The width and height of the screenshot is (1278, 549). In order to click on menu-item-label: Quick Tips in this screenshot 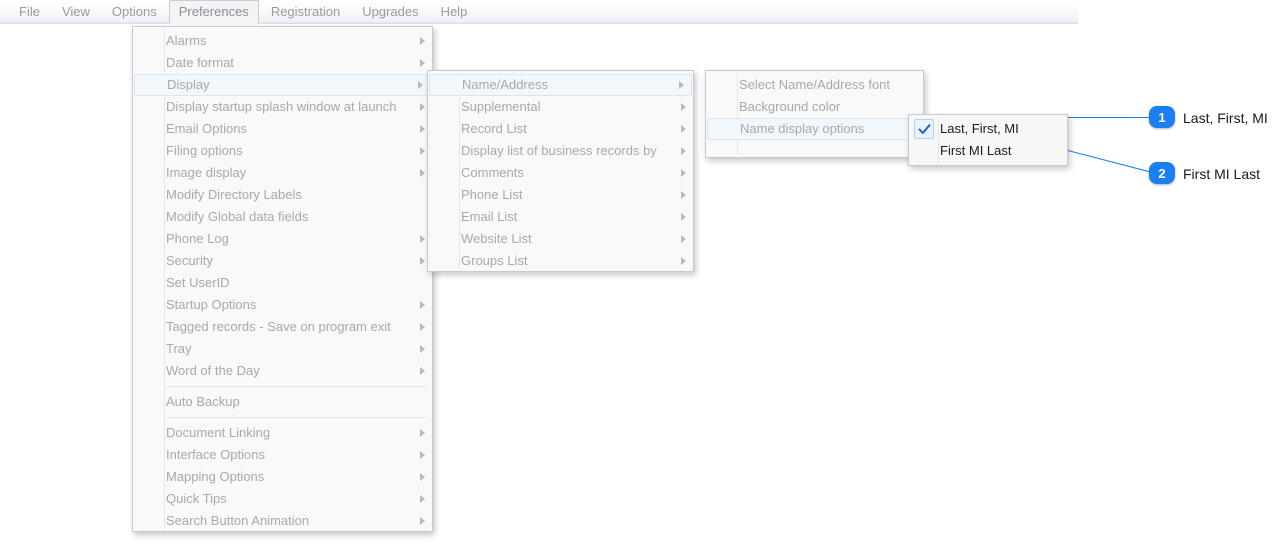, I will do `click(196, 498)`.